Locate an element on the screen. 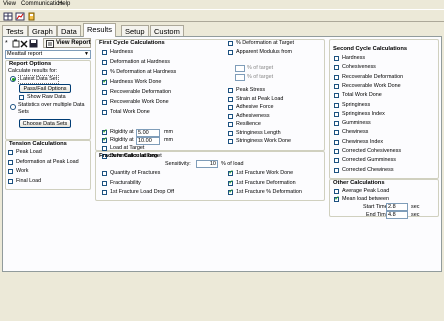  menu-help: Help is located at coordinates (64, 4).